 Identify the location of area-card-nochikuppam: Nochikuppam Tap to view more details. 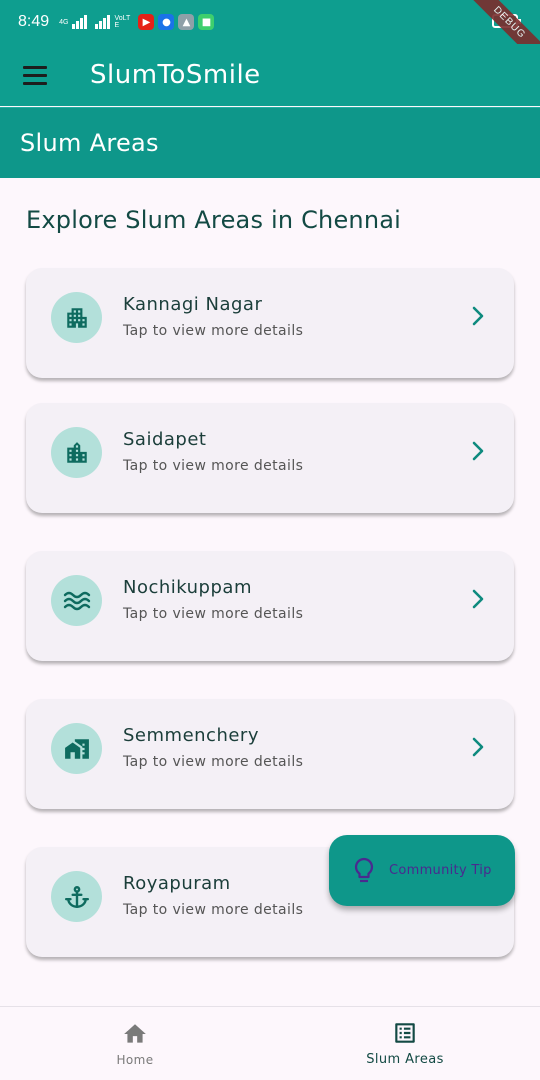
(270, 606).